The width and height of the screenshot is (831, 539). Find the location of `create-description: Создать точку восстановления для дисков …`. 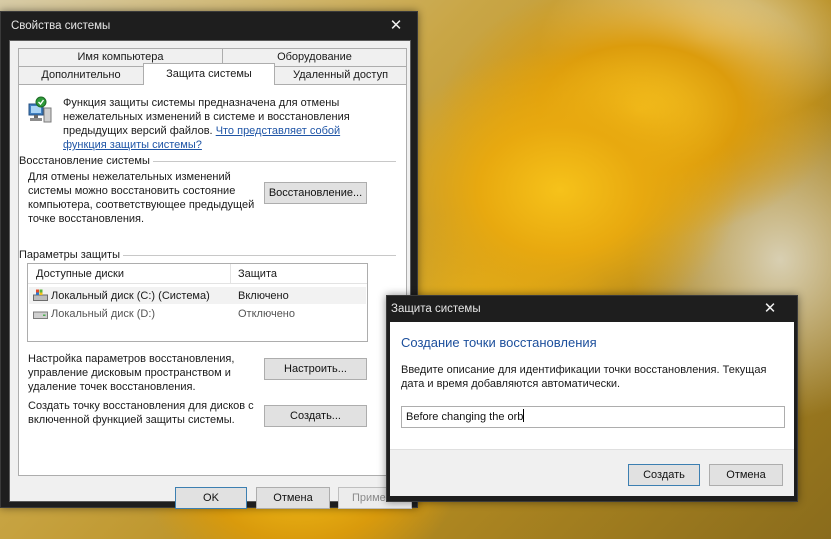

create-description: Создать точку восстановления для дисков … is located at coordinates (141, 413).